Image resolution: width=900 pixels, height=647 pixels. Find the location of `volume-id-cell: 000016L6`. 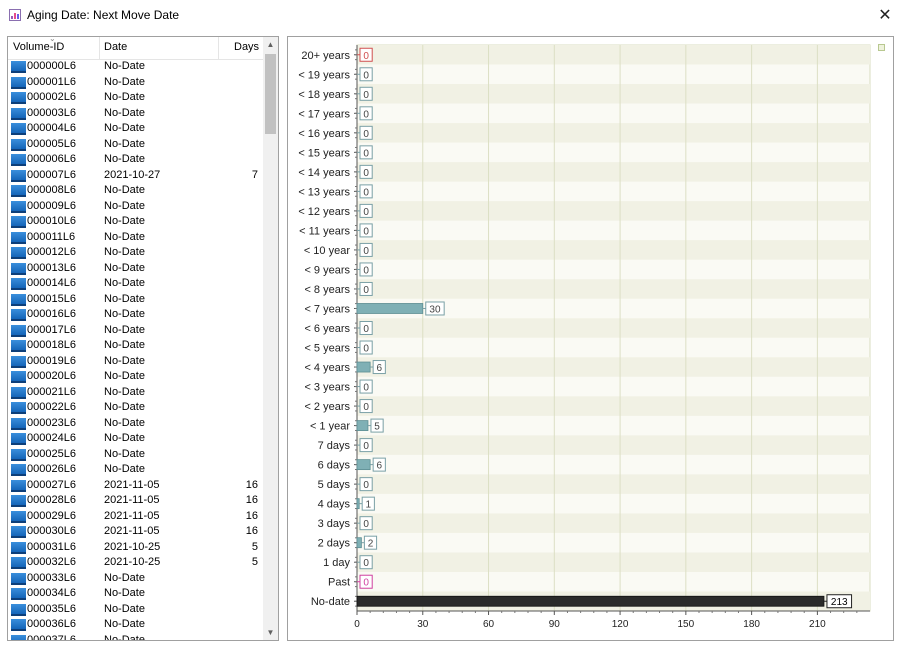

volume-id-cell: 000016L6 is located at coordinates (51, 314).